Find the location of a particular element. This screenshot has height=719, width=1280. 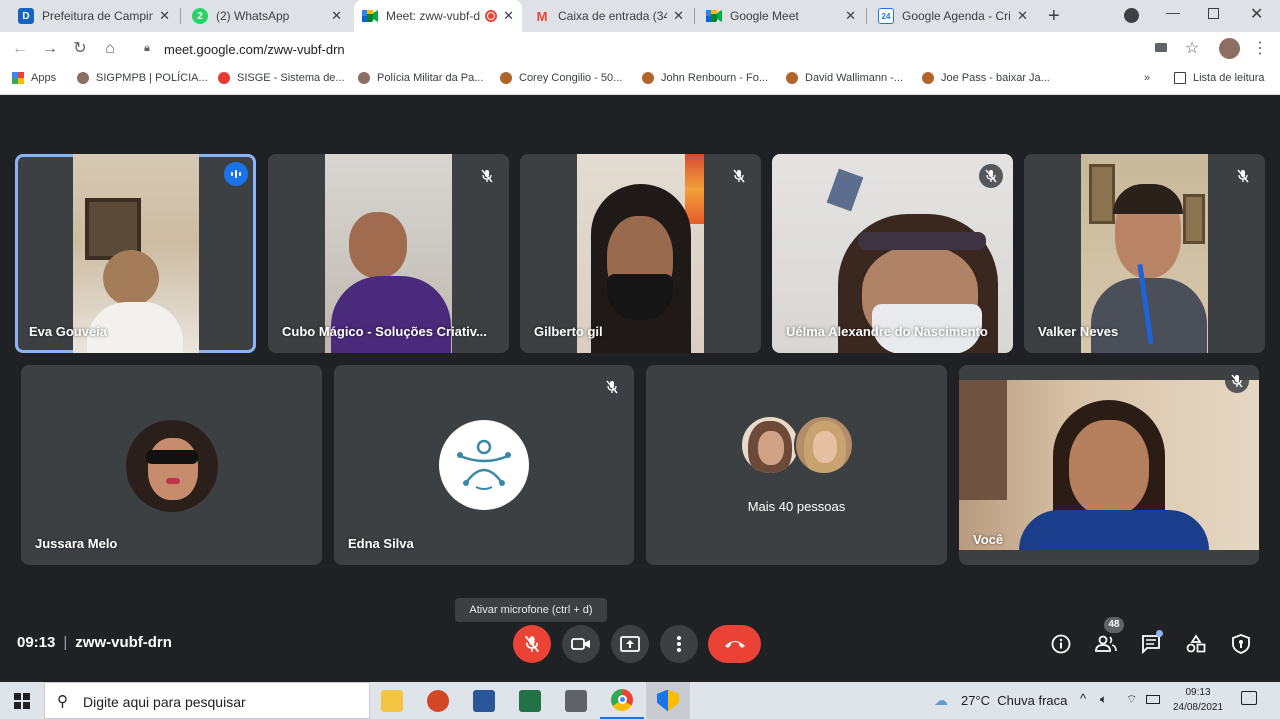

weather-text: 27°C Chuva fraca is located at coordinates (1014, 700).